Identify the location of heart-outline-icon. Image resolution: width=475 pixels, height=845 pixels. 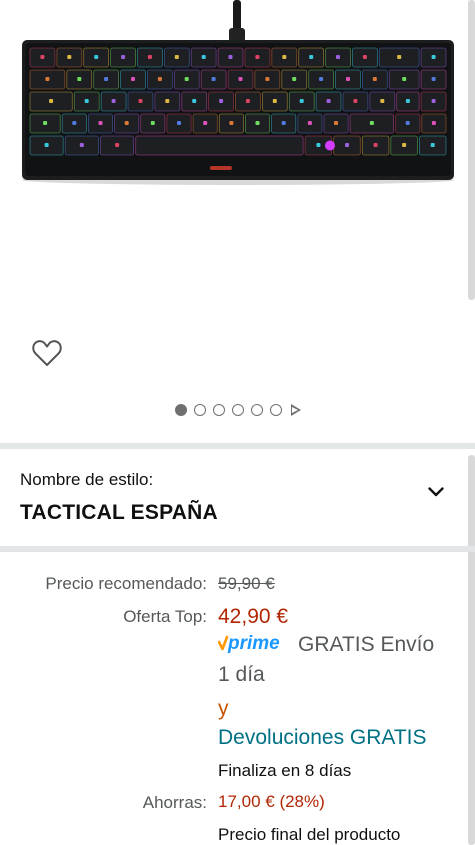
(47, 353).